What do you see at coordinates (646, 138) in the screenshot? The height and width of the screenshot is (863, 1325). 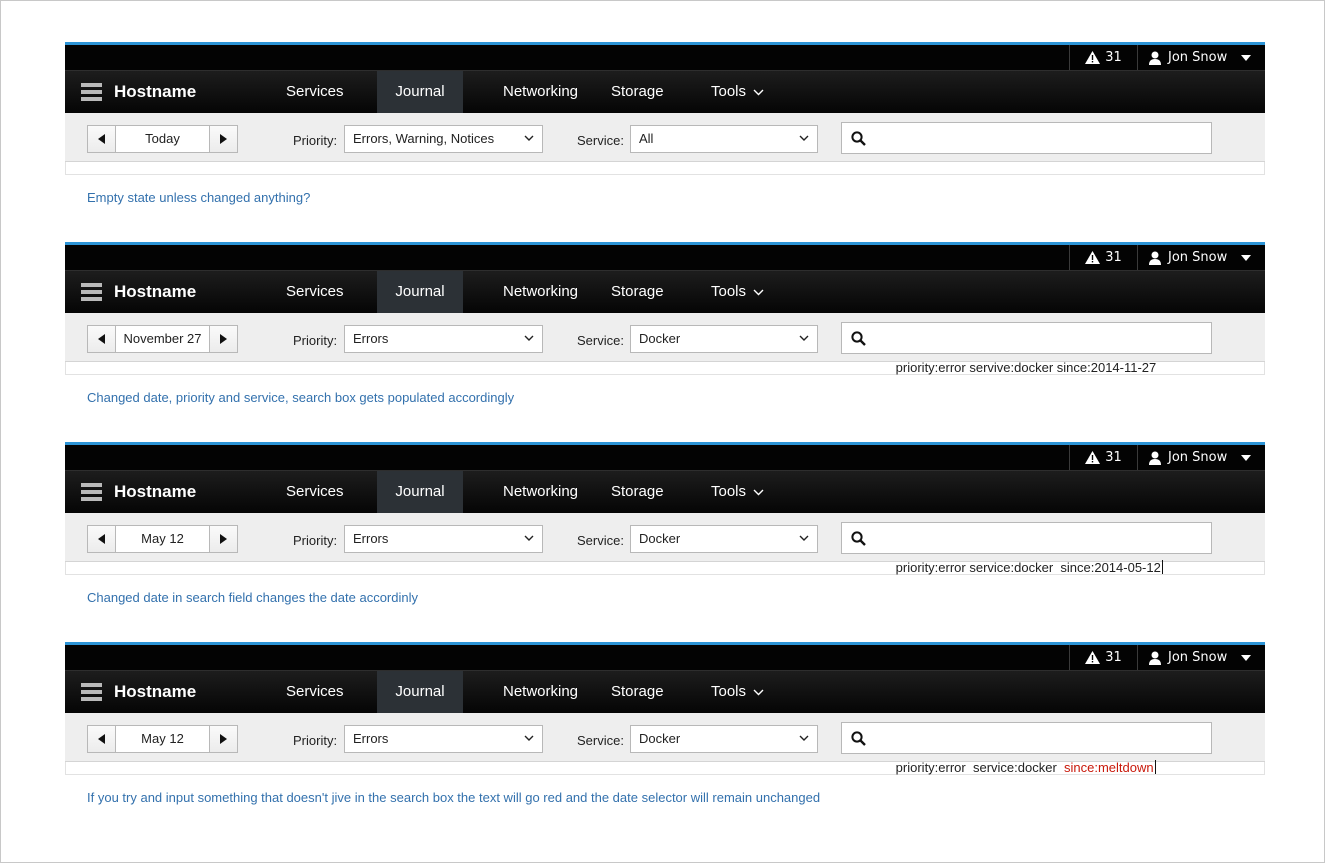 I see `service-value: All` at bounding box center [646, 138].